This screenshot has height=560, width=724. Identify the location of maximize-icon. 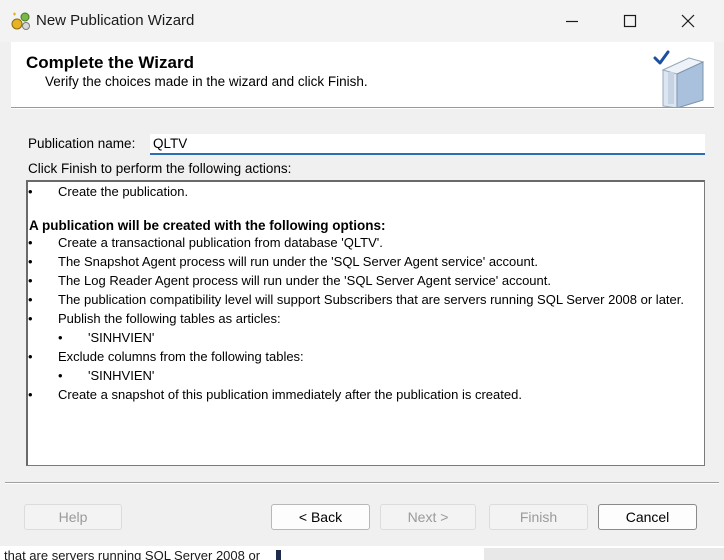
(630, 21).